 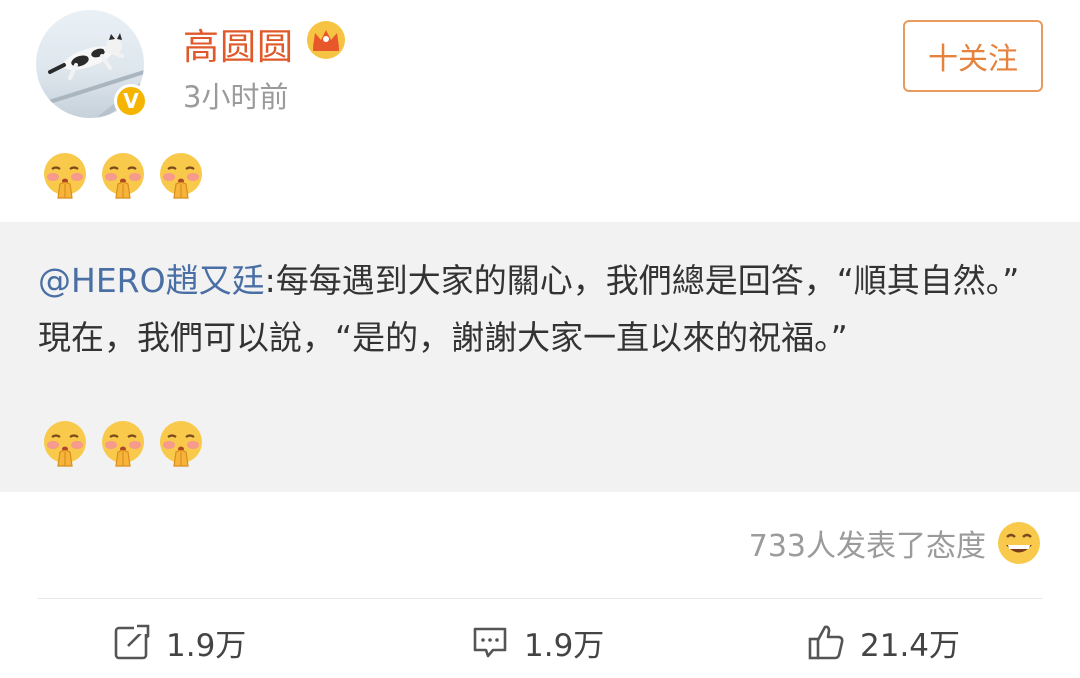 What do you see at coordinates (867, 546) in the screenshot?
I see `reactions-count-text: 733人发表了态度` at bounding box center [867, 546].